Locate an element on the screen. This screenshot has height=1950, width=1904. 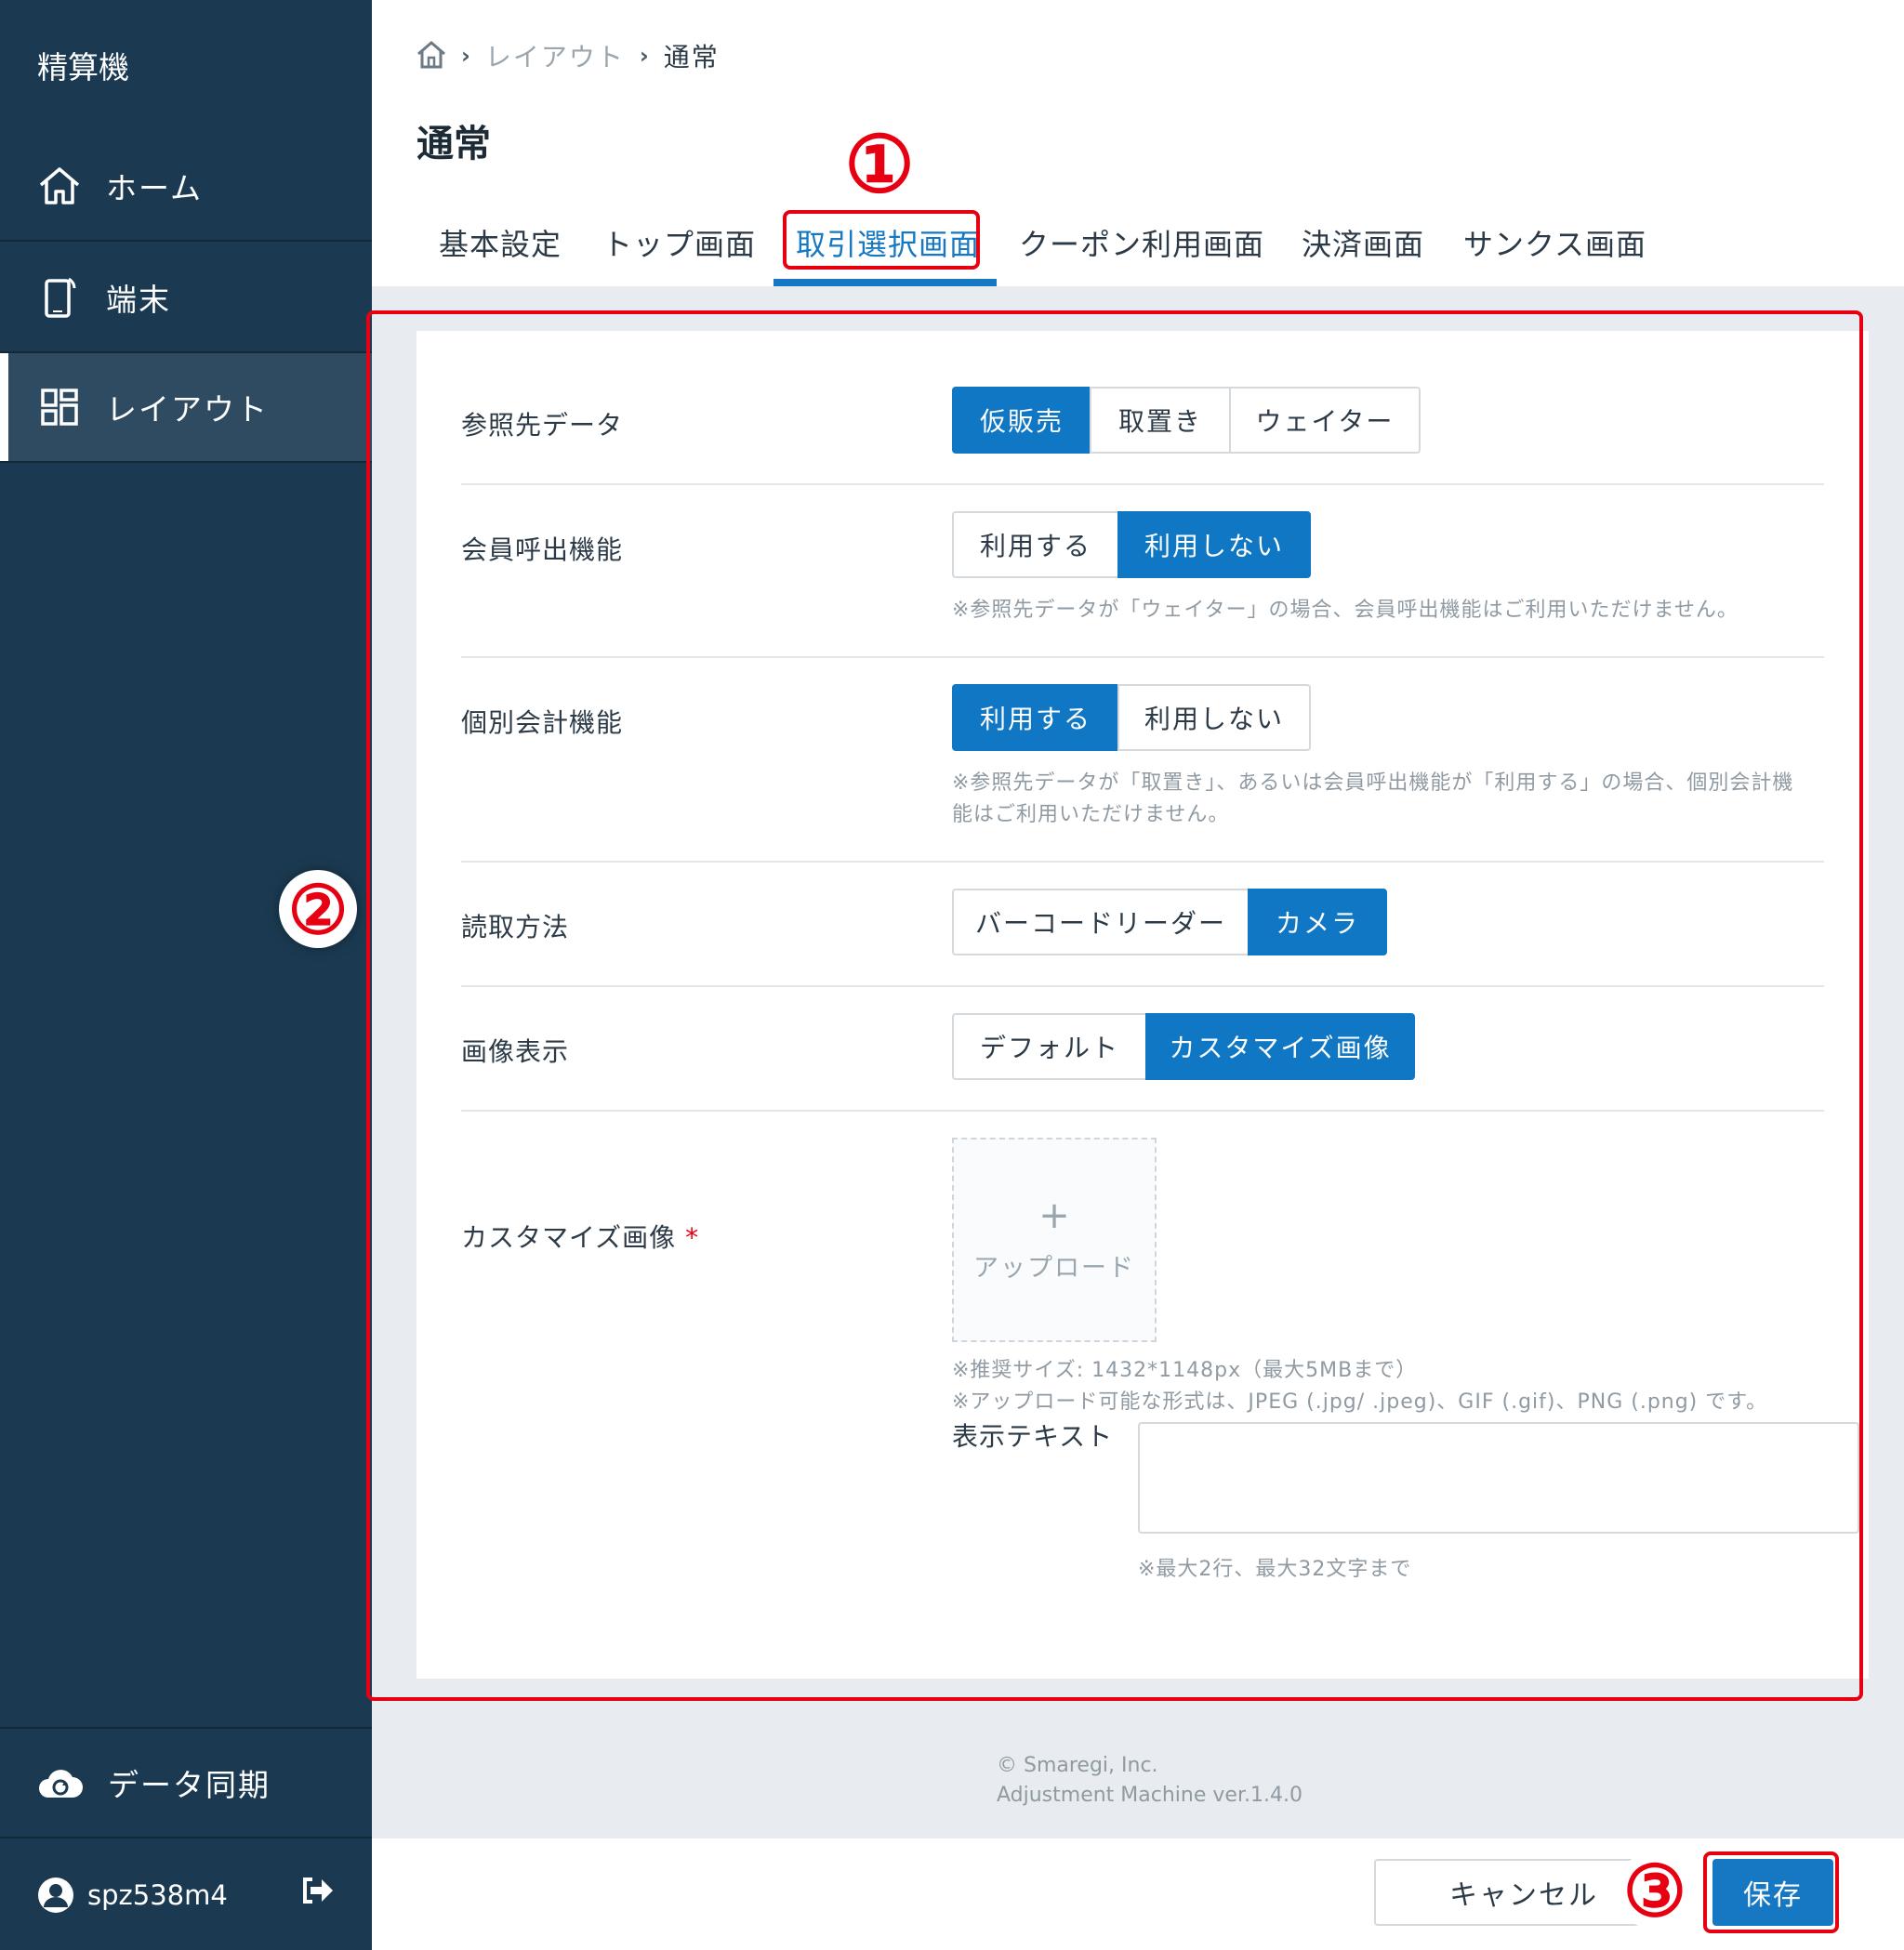
sidebar-item-terminal: 端末 is located at coordinates (186, 298).